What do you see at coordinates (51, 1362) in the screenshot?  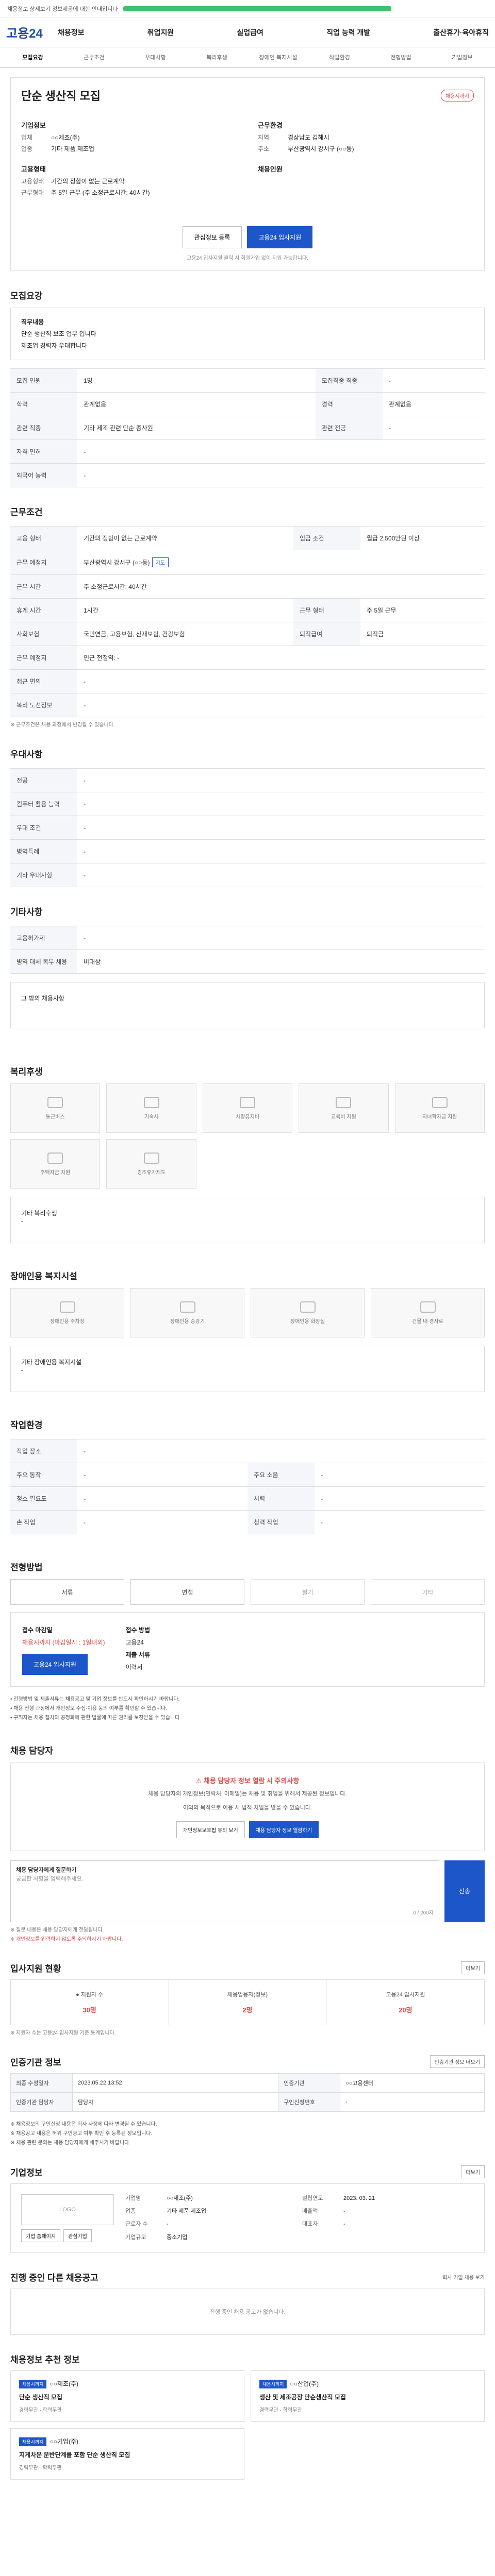 I see `facility-other-label: 기타 장애인용 복지시설` at bounding box center [51, 1362].